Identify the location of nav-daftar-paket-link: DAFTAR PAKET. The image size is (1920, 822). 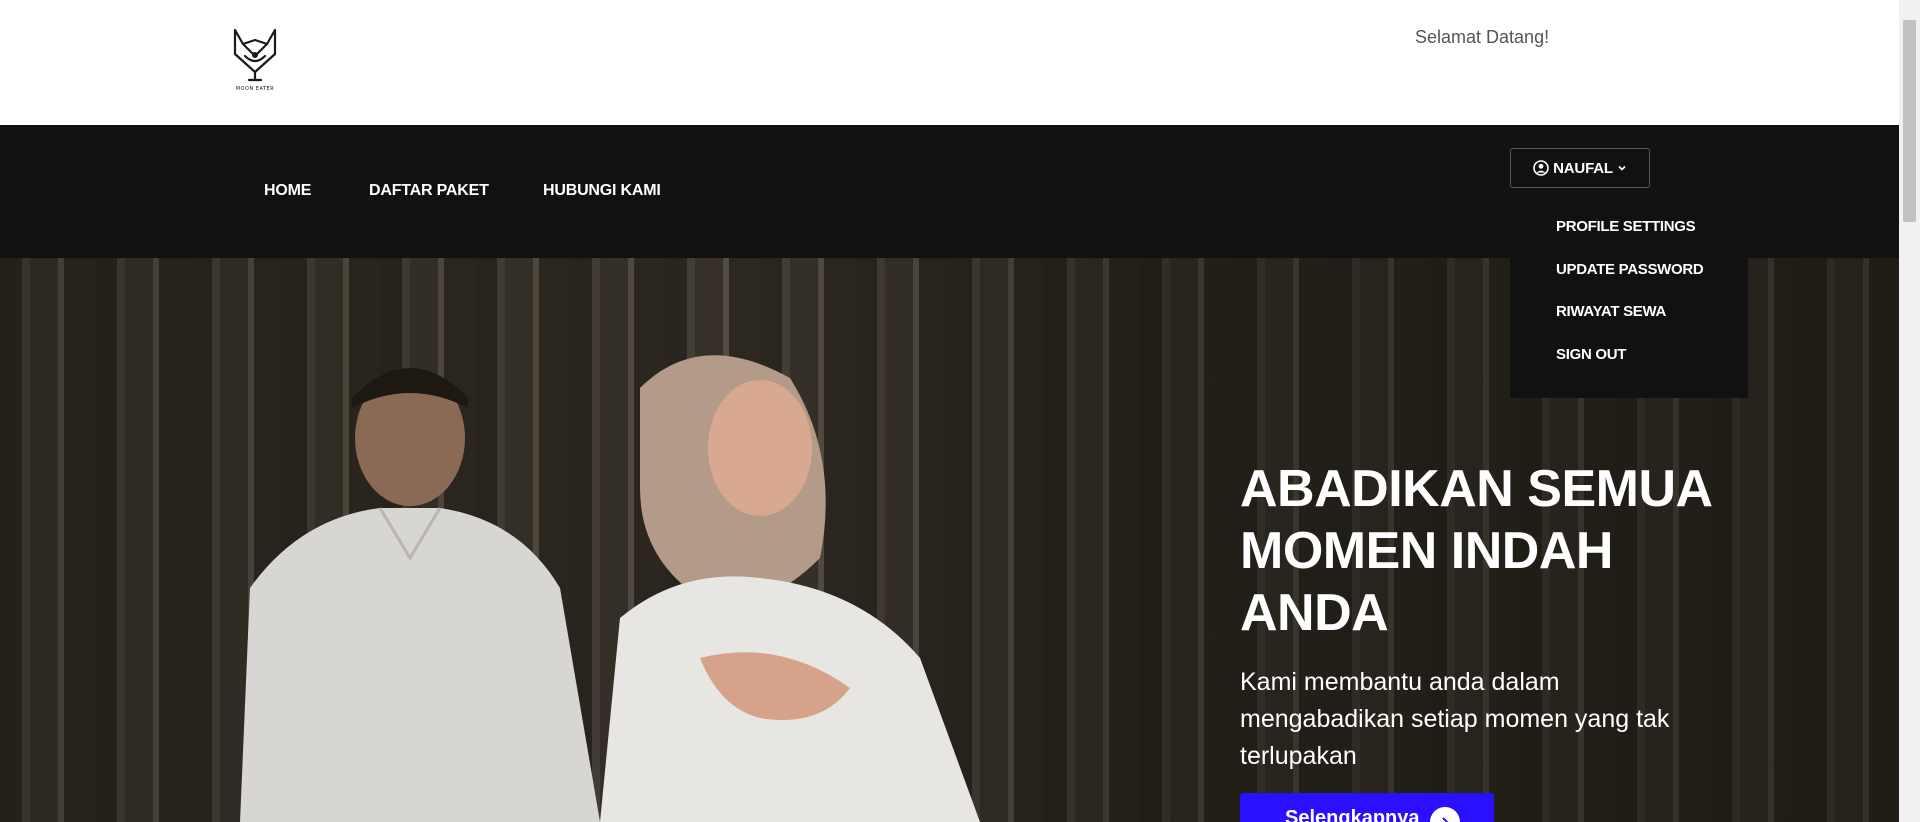
(429, 191).